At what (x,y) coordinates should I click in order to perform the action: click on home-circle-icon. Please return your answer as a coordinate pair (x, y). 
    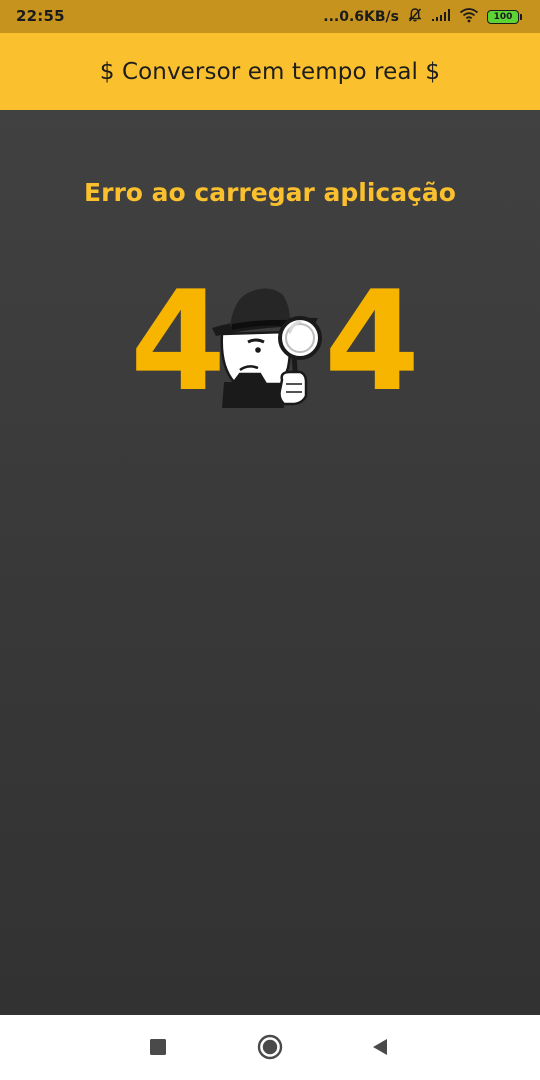
    Looking at the image, I should click on (270, 1047).